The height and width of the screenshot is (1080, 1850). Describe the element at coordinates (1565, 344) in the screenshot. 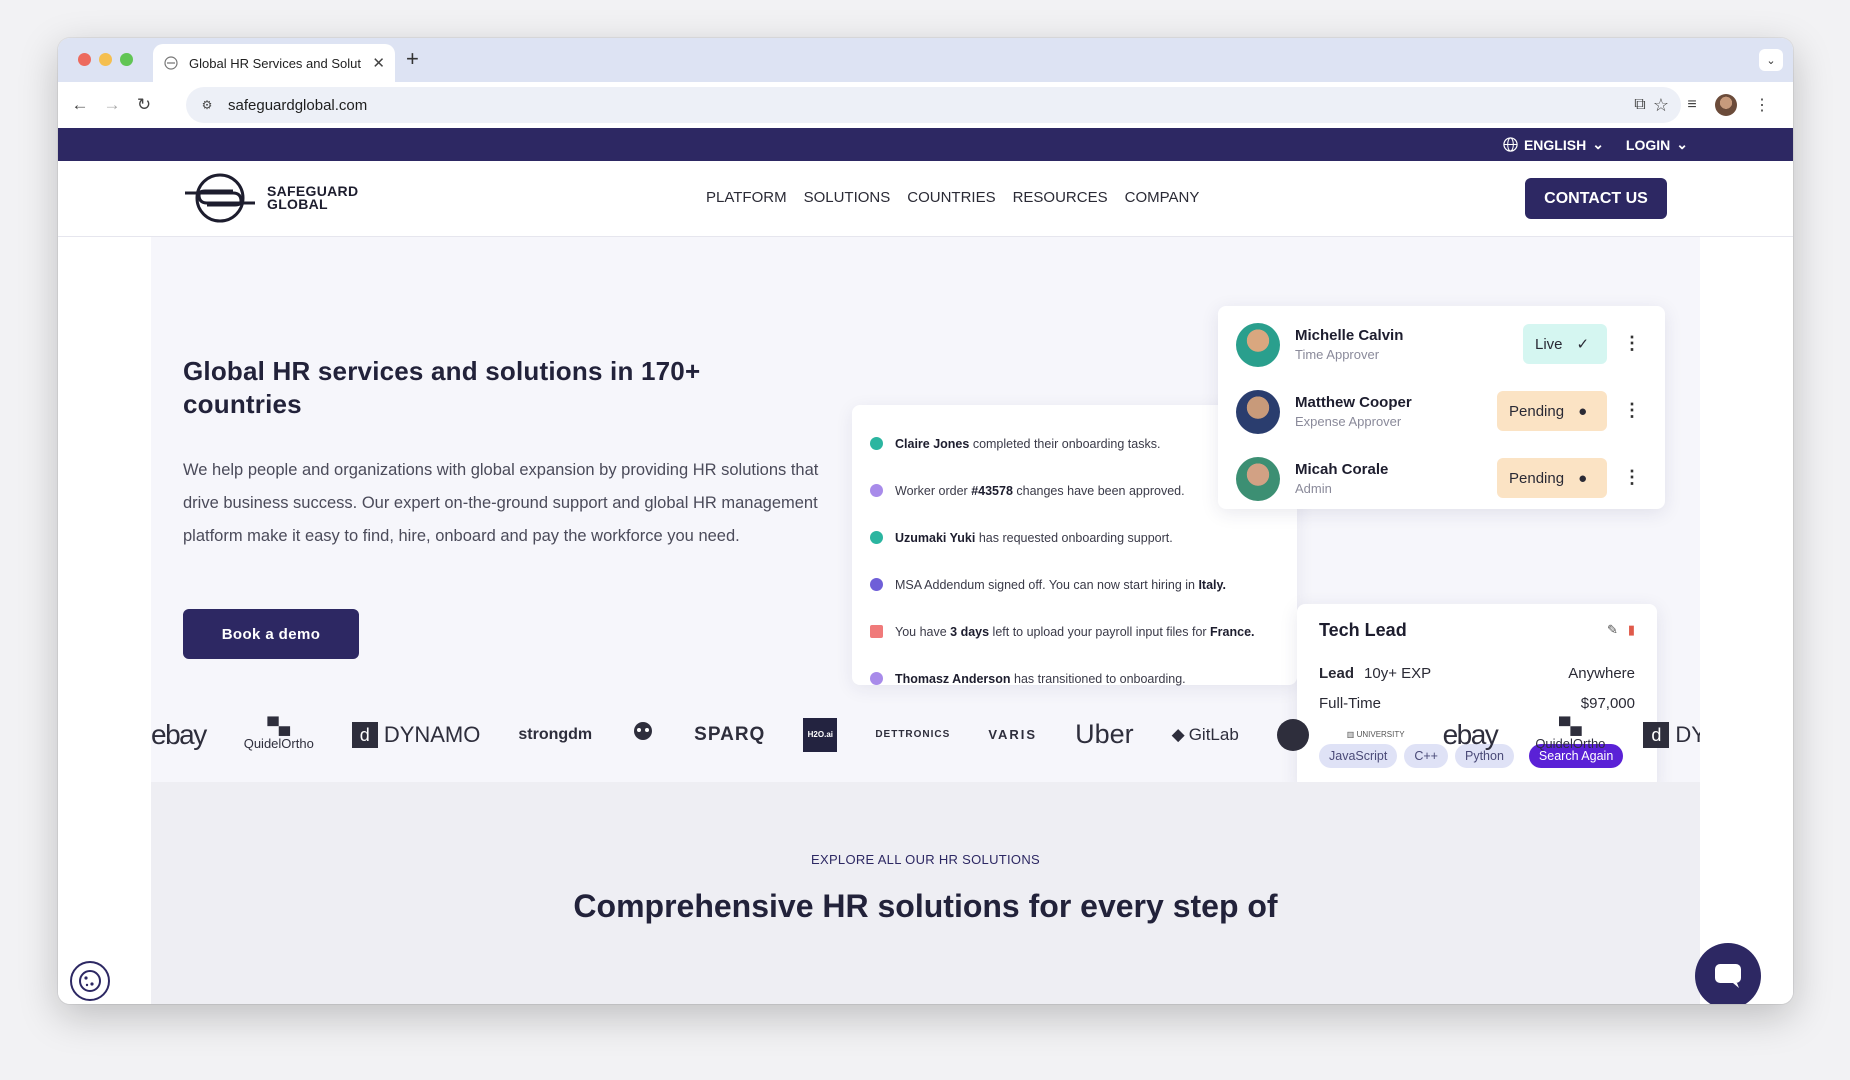

I see `status-badge: Live ✓` at that location.